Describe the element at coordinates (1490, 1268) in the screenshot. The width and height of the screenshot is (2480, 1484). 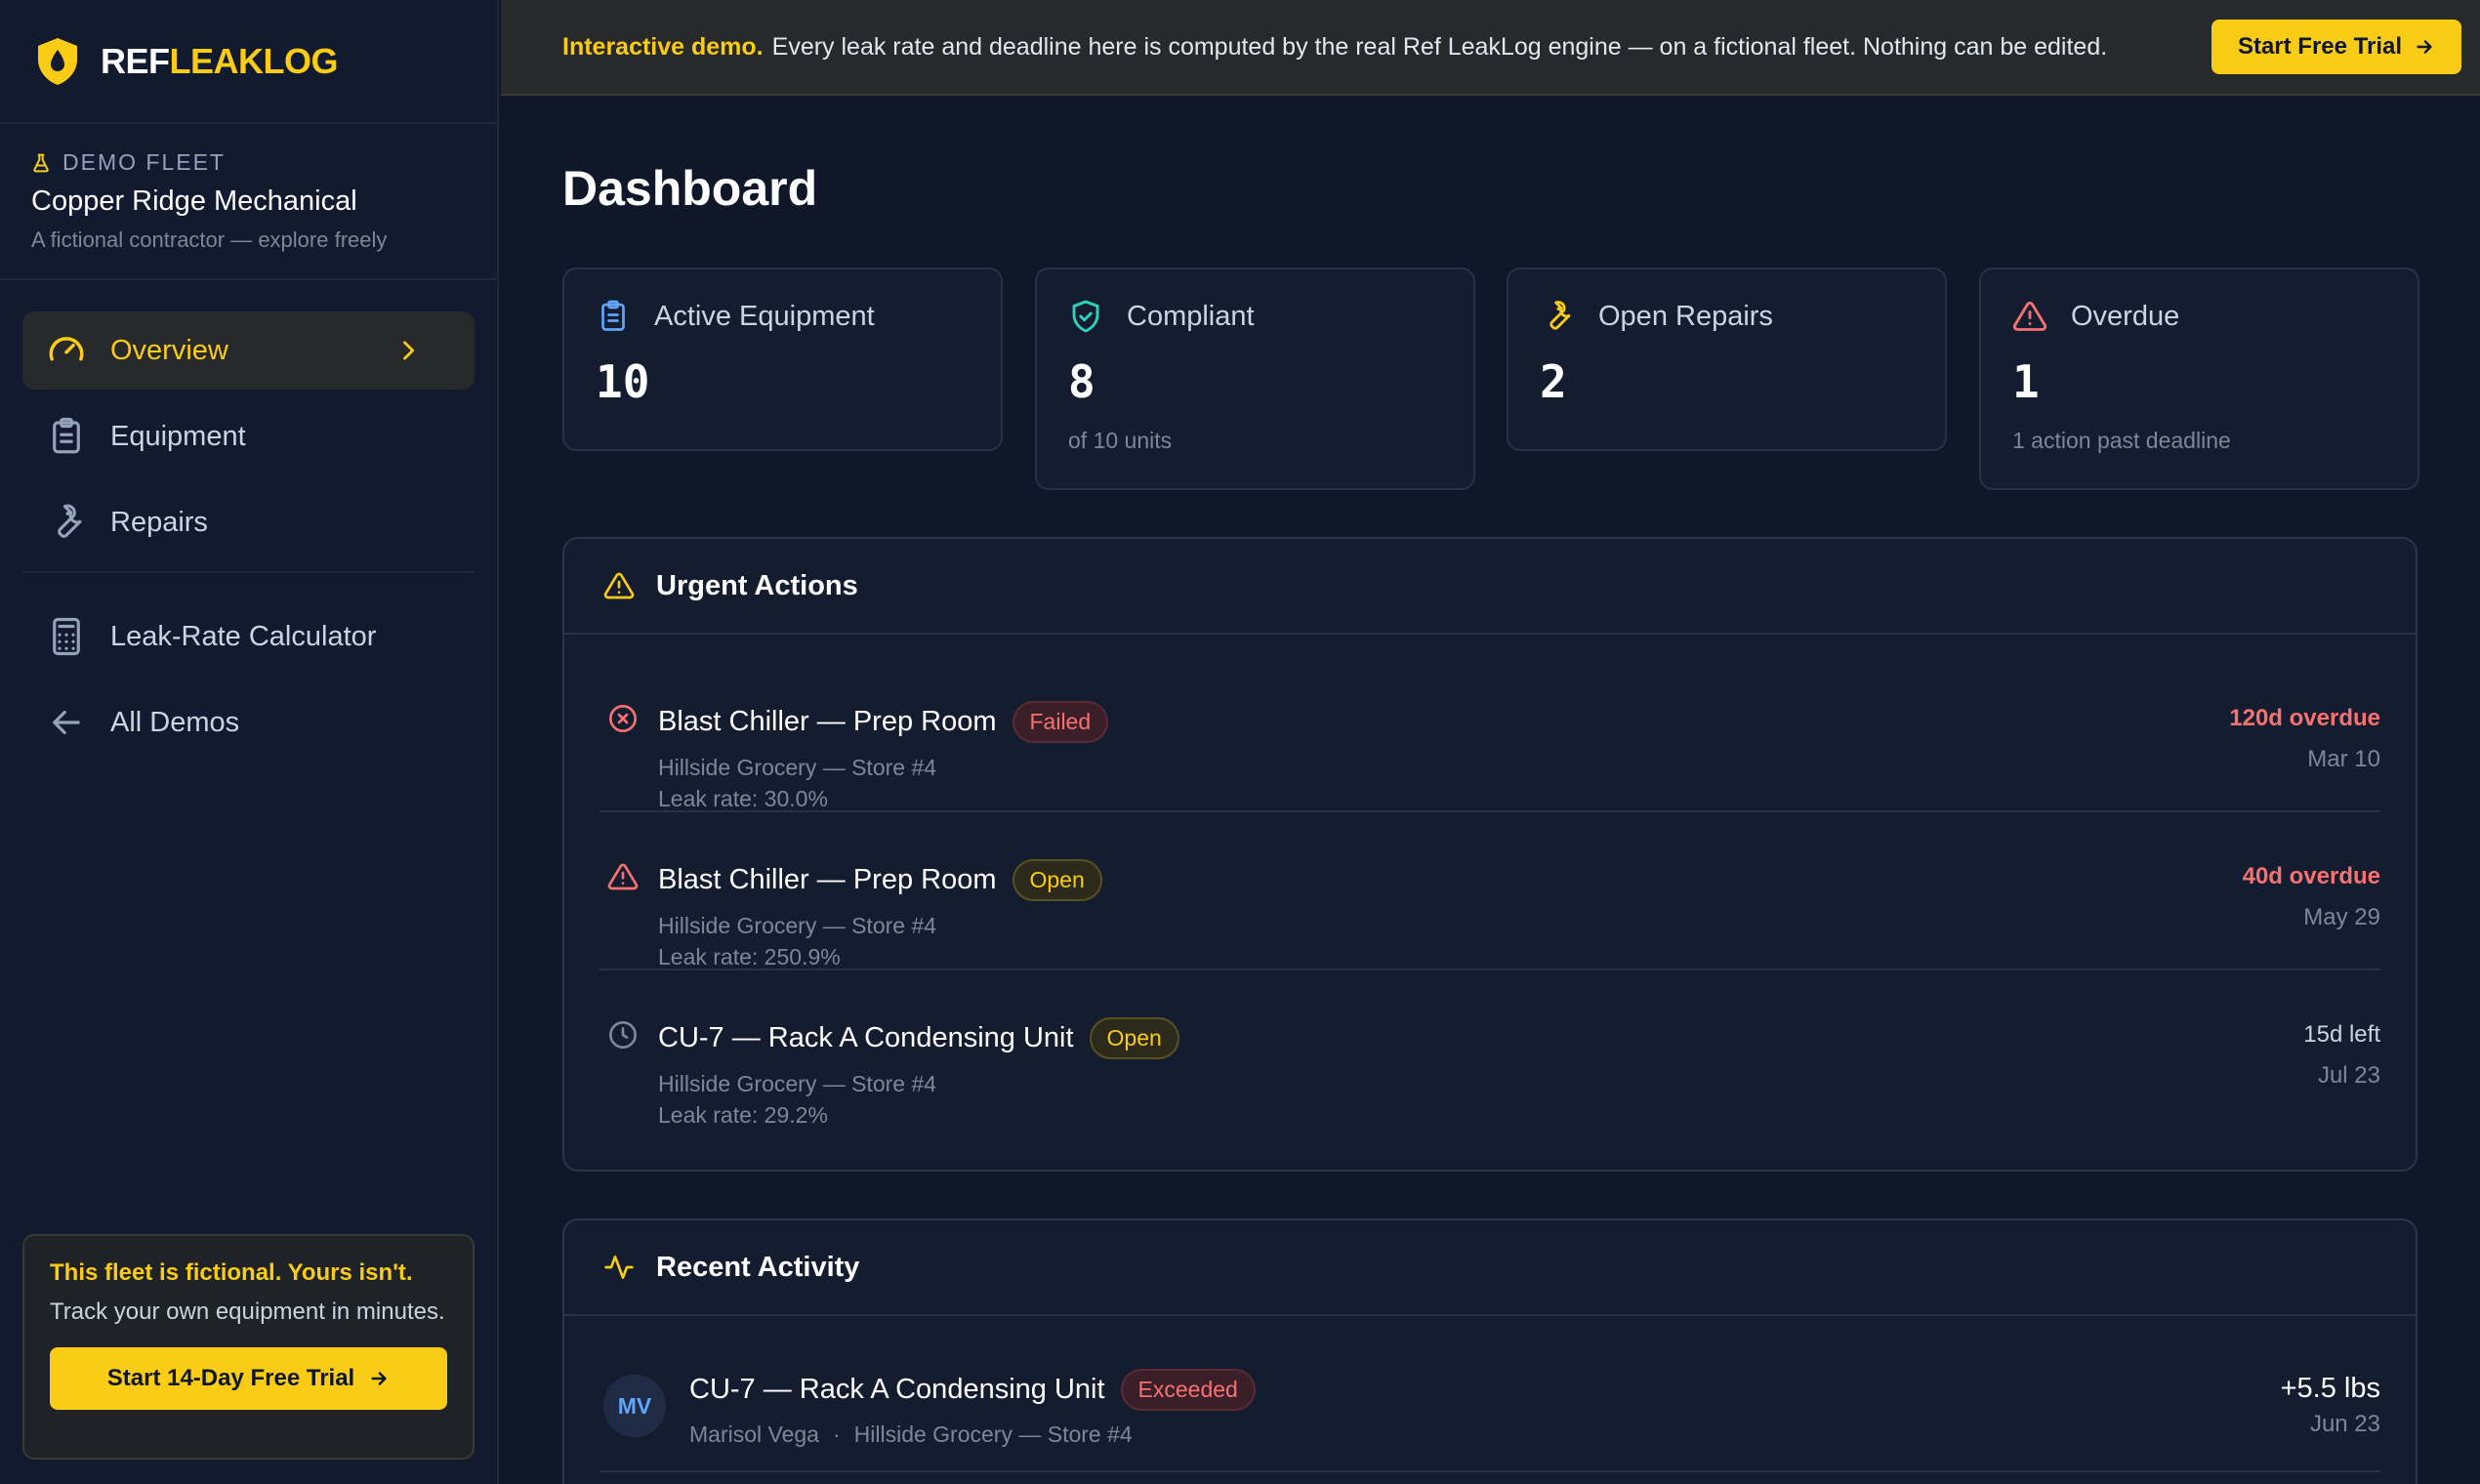
I see `panel-header: Recent Activity` at that location.